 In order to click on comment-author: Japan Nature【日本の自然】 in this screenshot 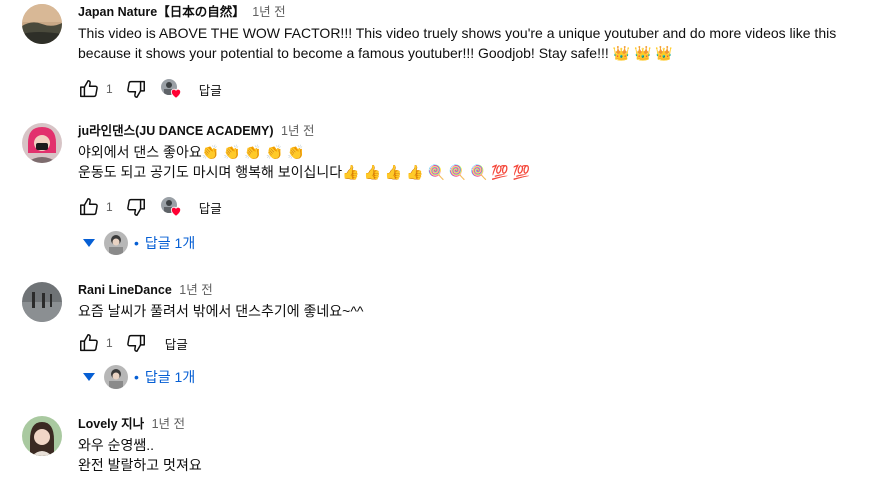, I will do `click(161, 12)`.